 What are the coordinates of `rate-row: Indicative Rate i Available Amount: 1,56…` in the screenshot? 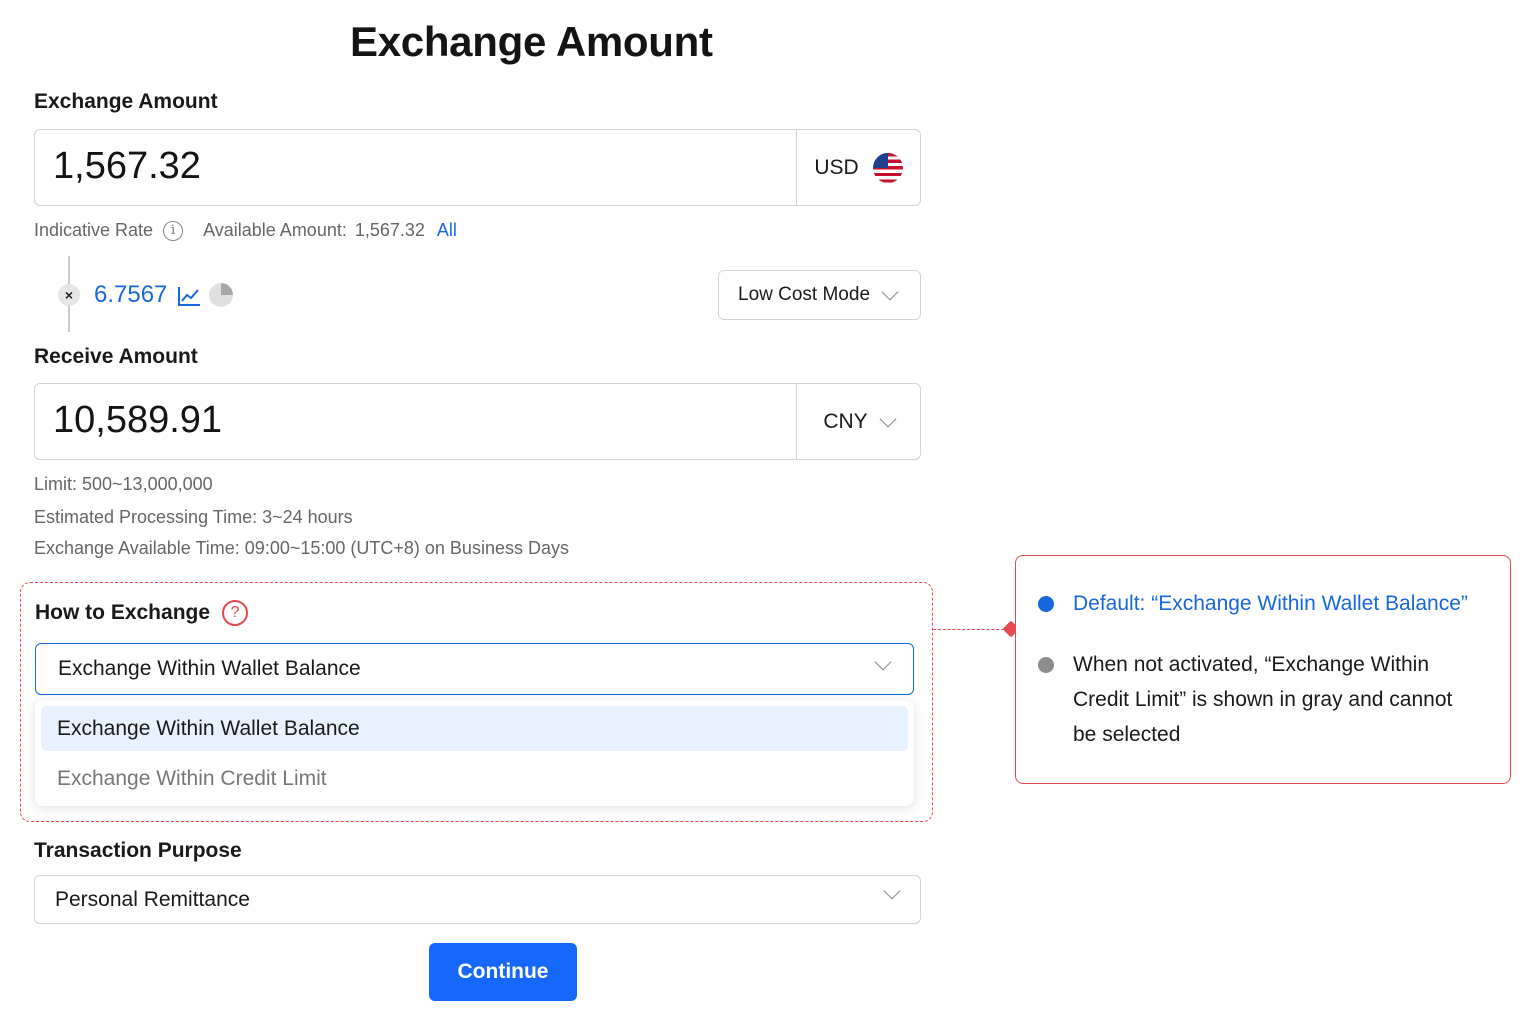 It's located at (245, 230).